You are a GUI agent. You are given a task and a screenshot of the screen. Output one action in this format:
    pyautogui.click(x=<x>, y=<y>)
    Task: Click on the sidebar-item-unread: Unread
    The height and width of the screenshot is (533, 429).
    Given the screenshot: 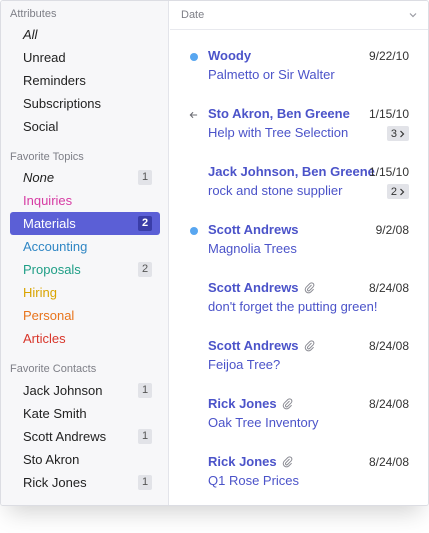 What is the action you would take?
    pyautogui.click(x=85, y=57)
    